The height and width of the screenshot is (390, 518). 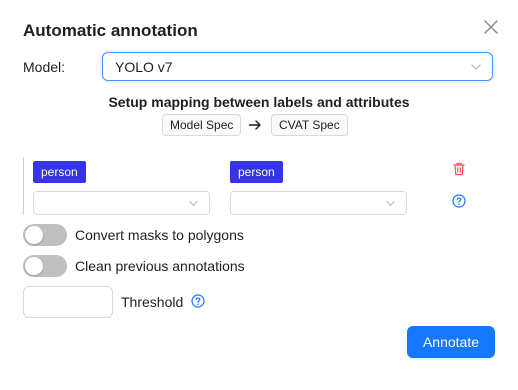 What do you see at coordinates (110, 30) in the screenshot?
I see `dialog-title: Automatic annotation` at bounding box center [110, 30].